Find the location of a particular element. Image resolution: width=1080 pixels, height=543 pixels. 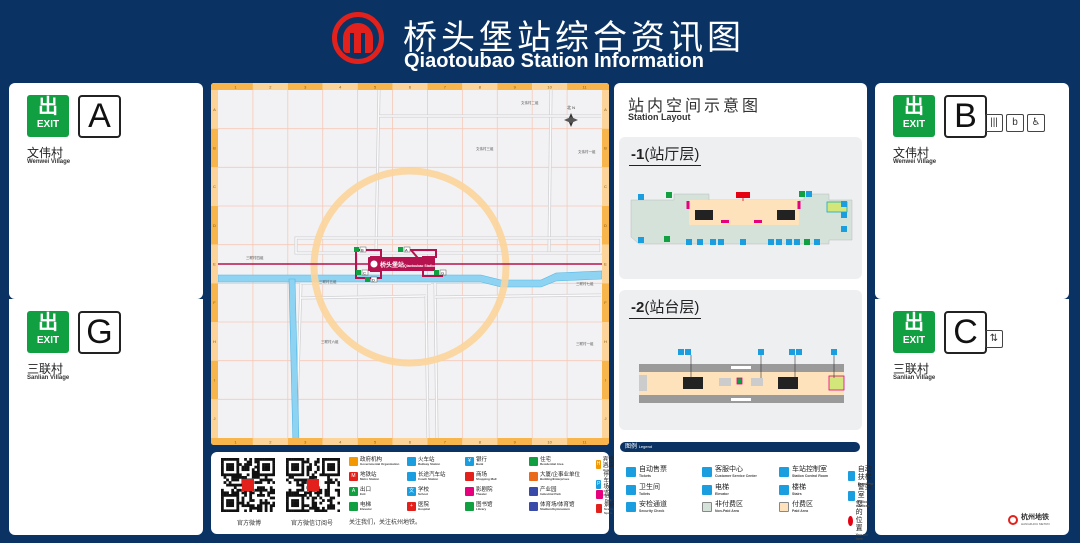

grid-col-label: 10 is located at coordinates (549, 87).